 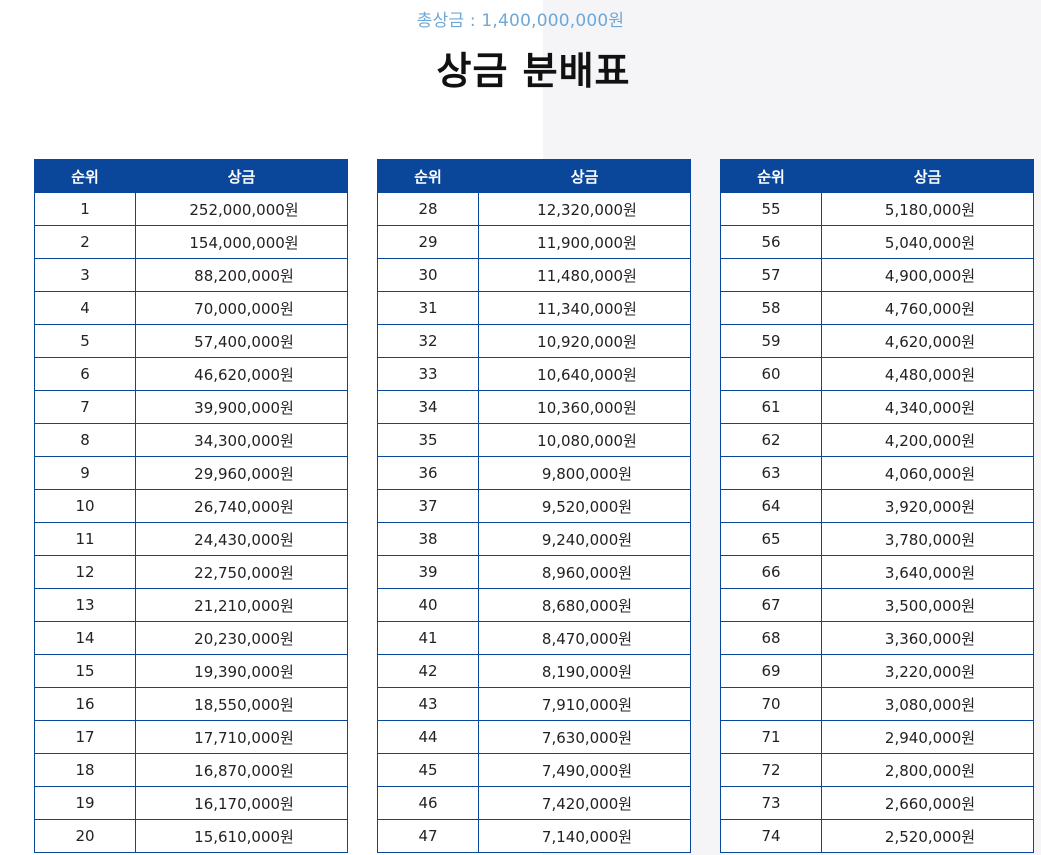 I want to click on table-row: 68 3,360,000원, so click(x=877, y=638).